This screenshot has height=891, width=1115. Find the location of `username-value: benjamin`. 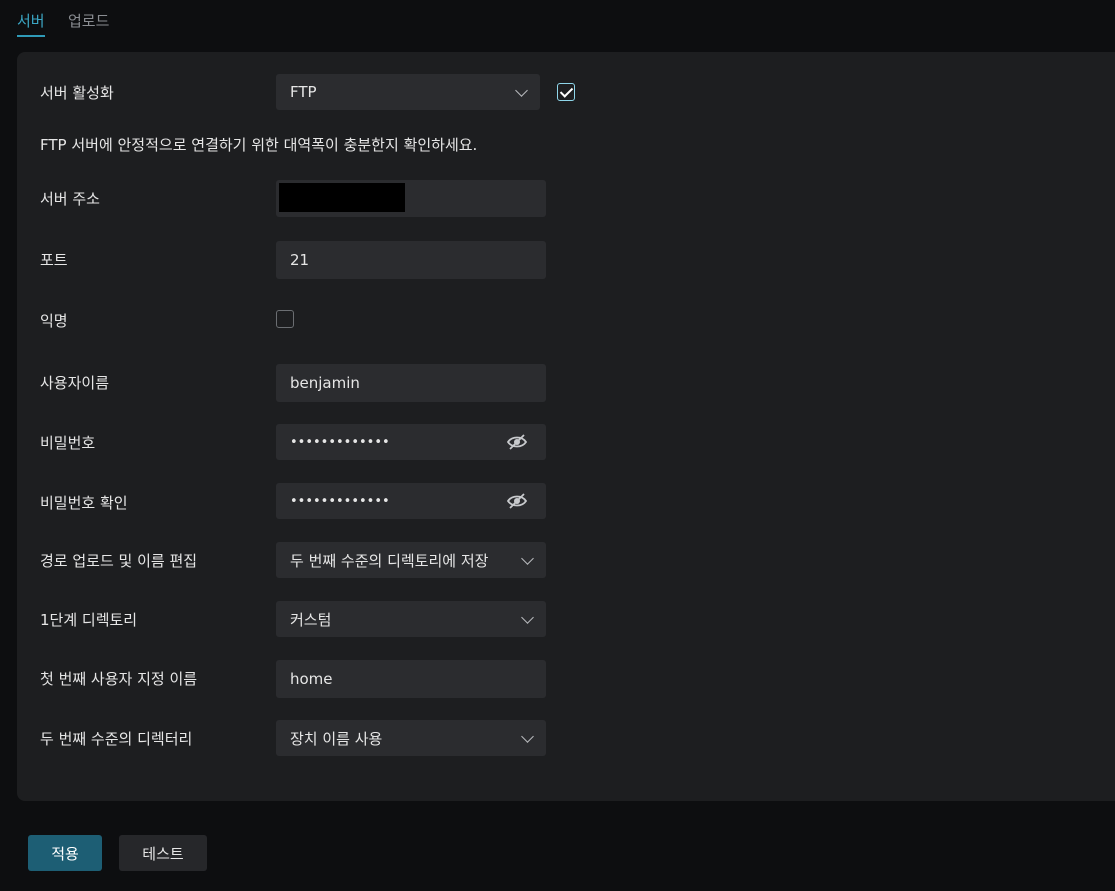

username-value: benjamin is located at coordinates (325, 383).